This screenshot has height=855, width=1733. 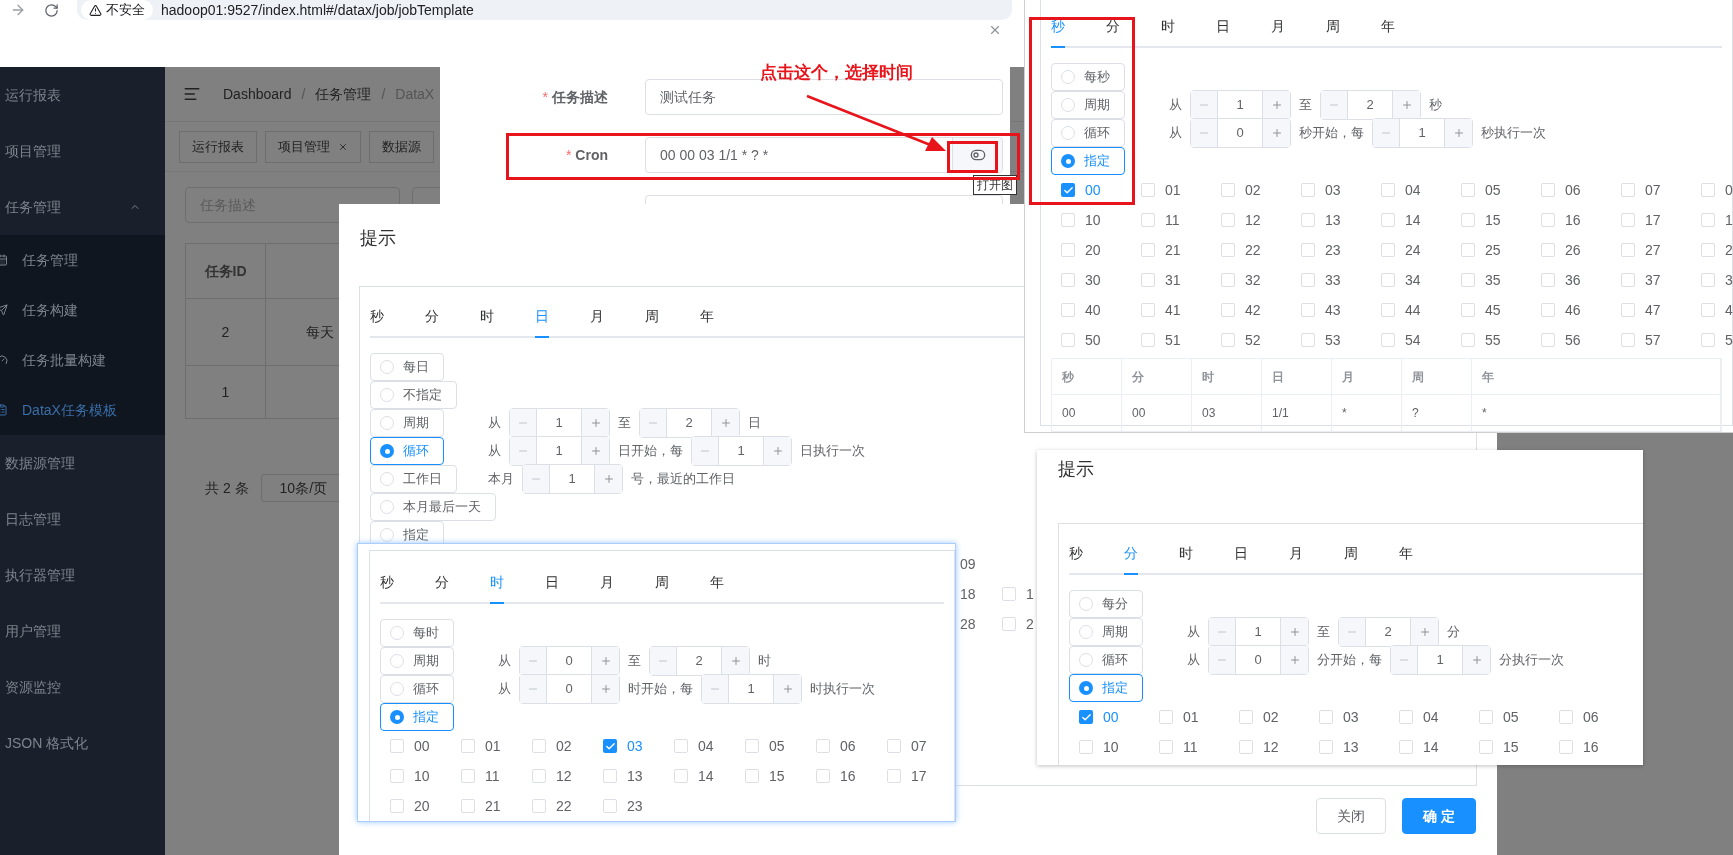 What do you see at coordinates (82, 463) in the screenshot?
I see `sidebar-item: 数据源管理` at bounding box center [82, 463].